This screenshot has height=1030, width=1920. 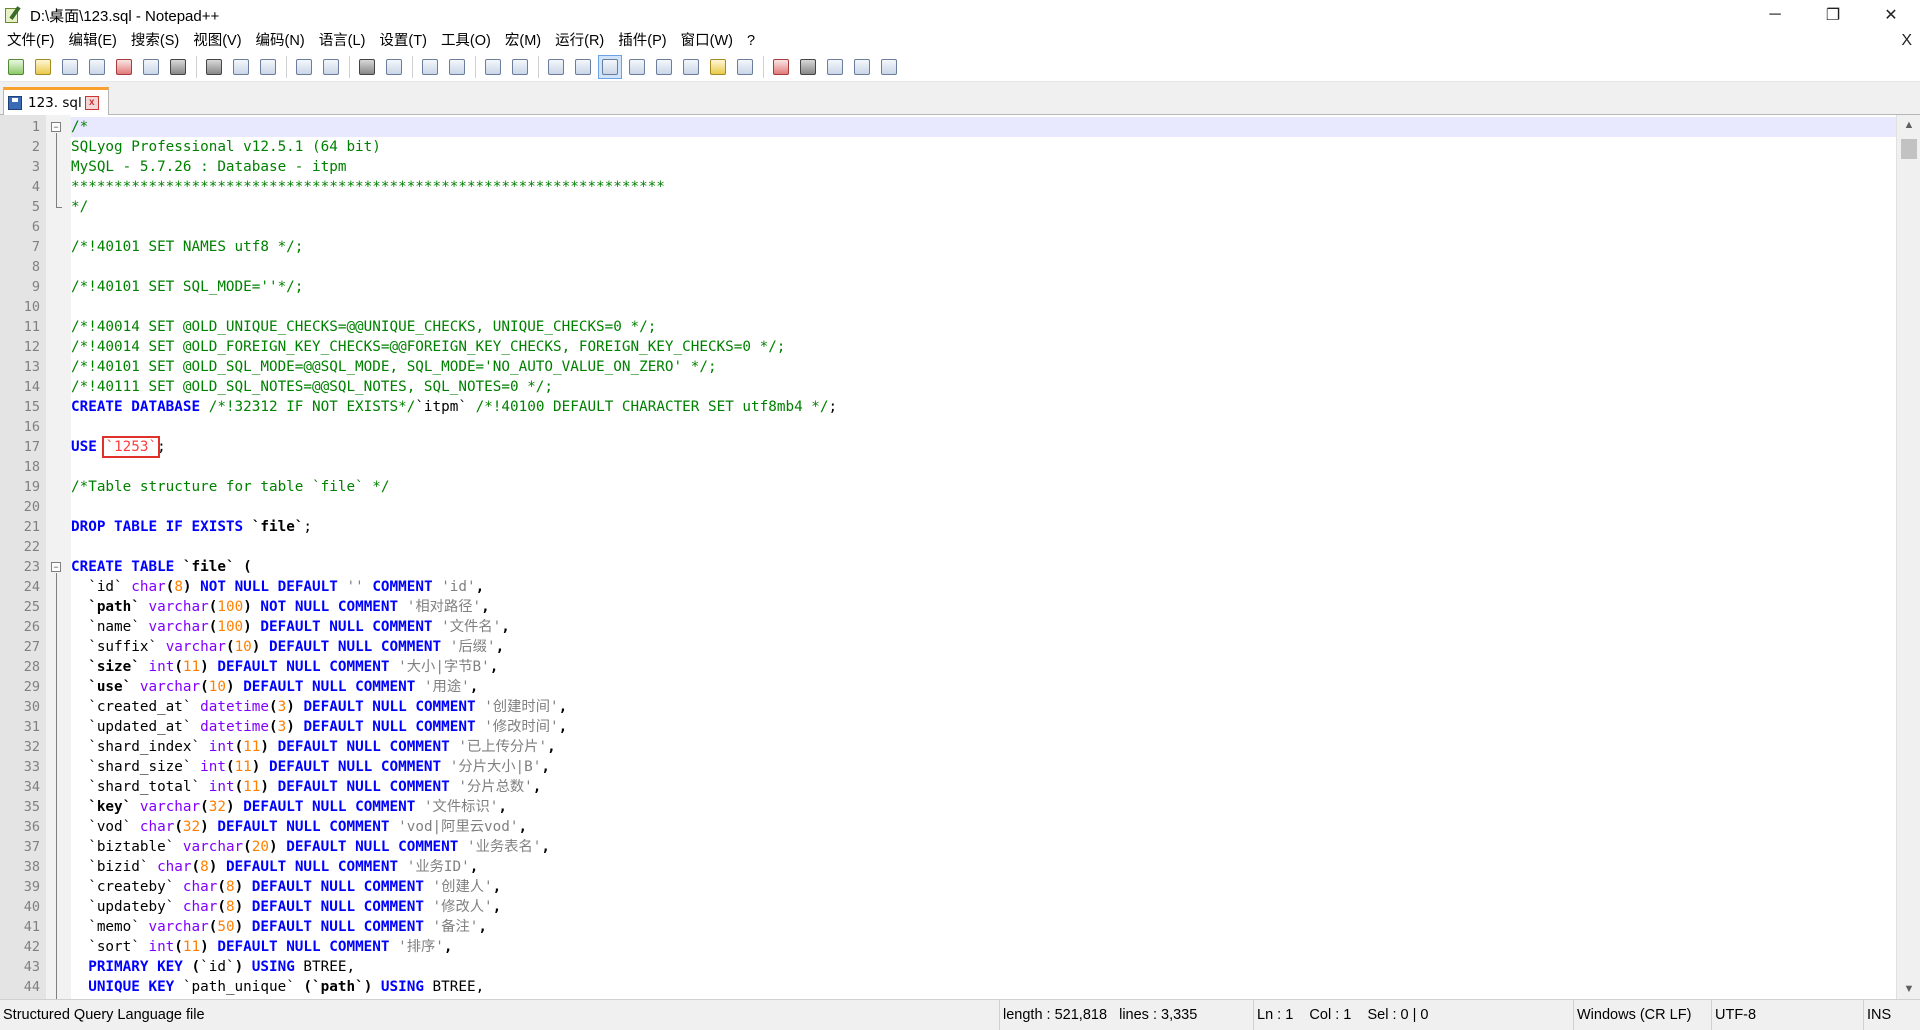 I want to click on close-all-button, so click(x=151, y=67).